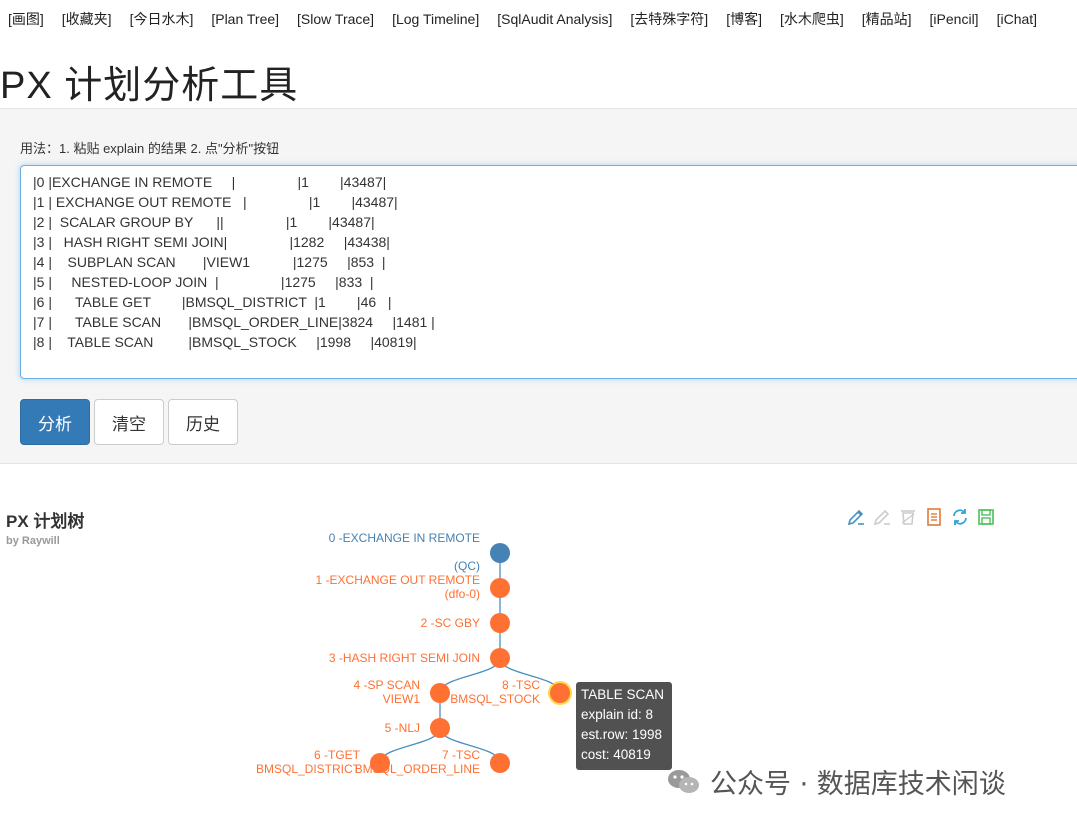  I want to click on pencil-off-icon, so click(882, 517).